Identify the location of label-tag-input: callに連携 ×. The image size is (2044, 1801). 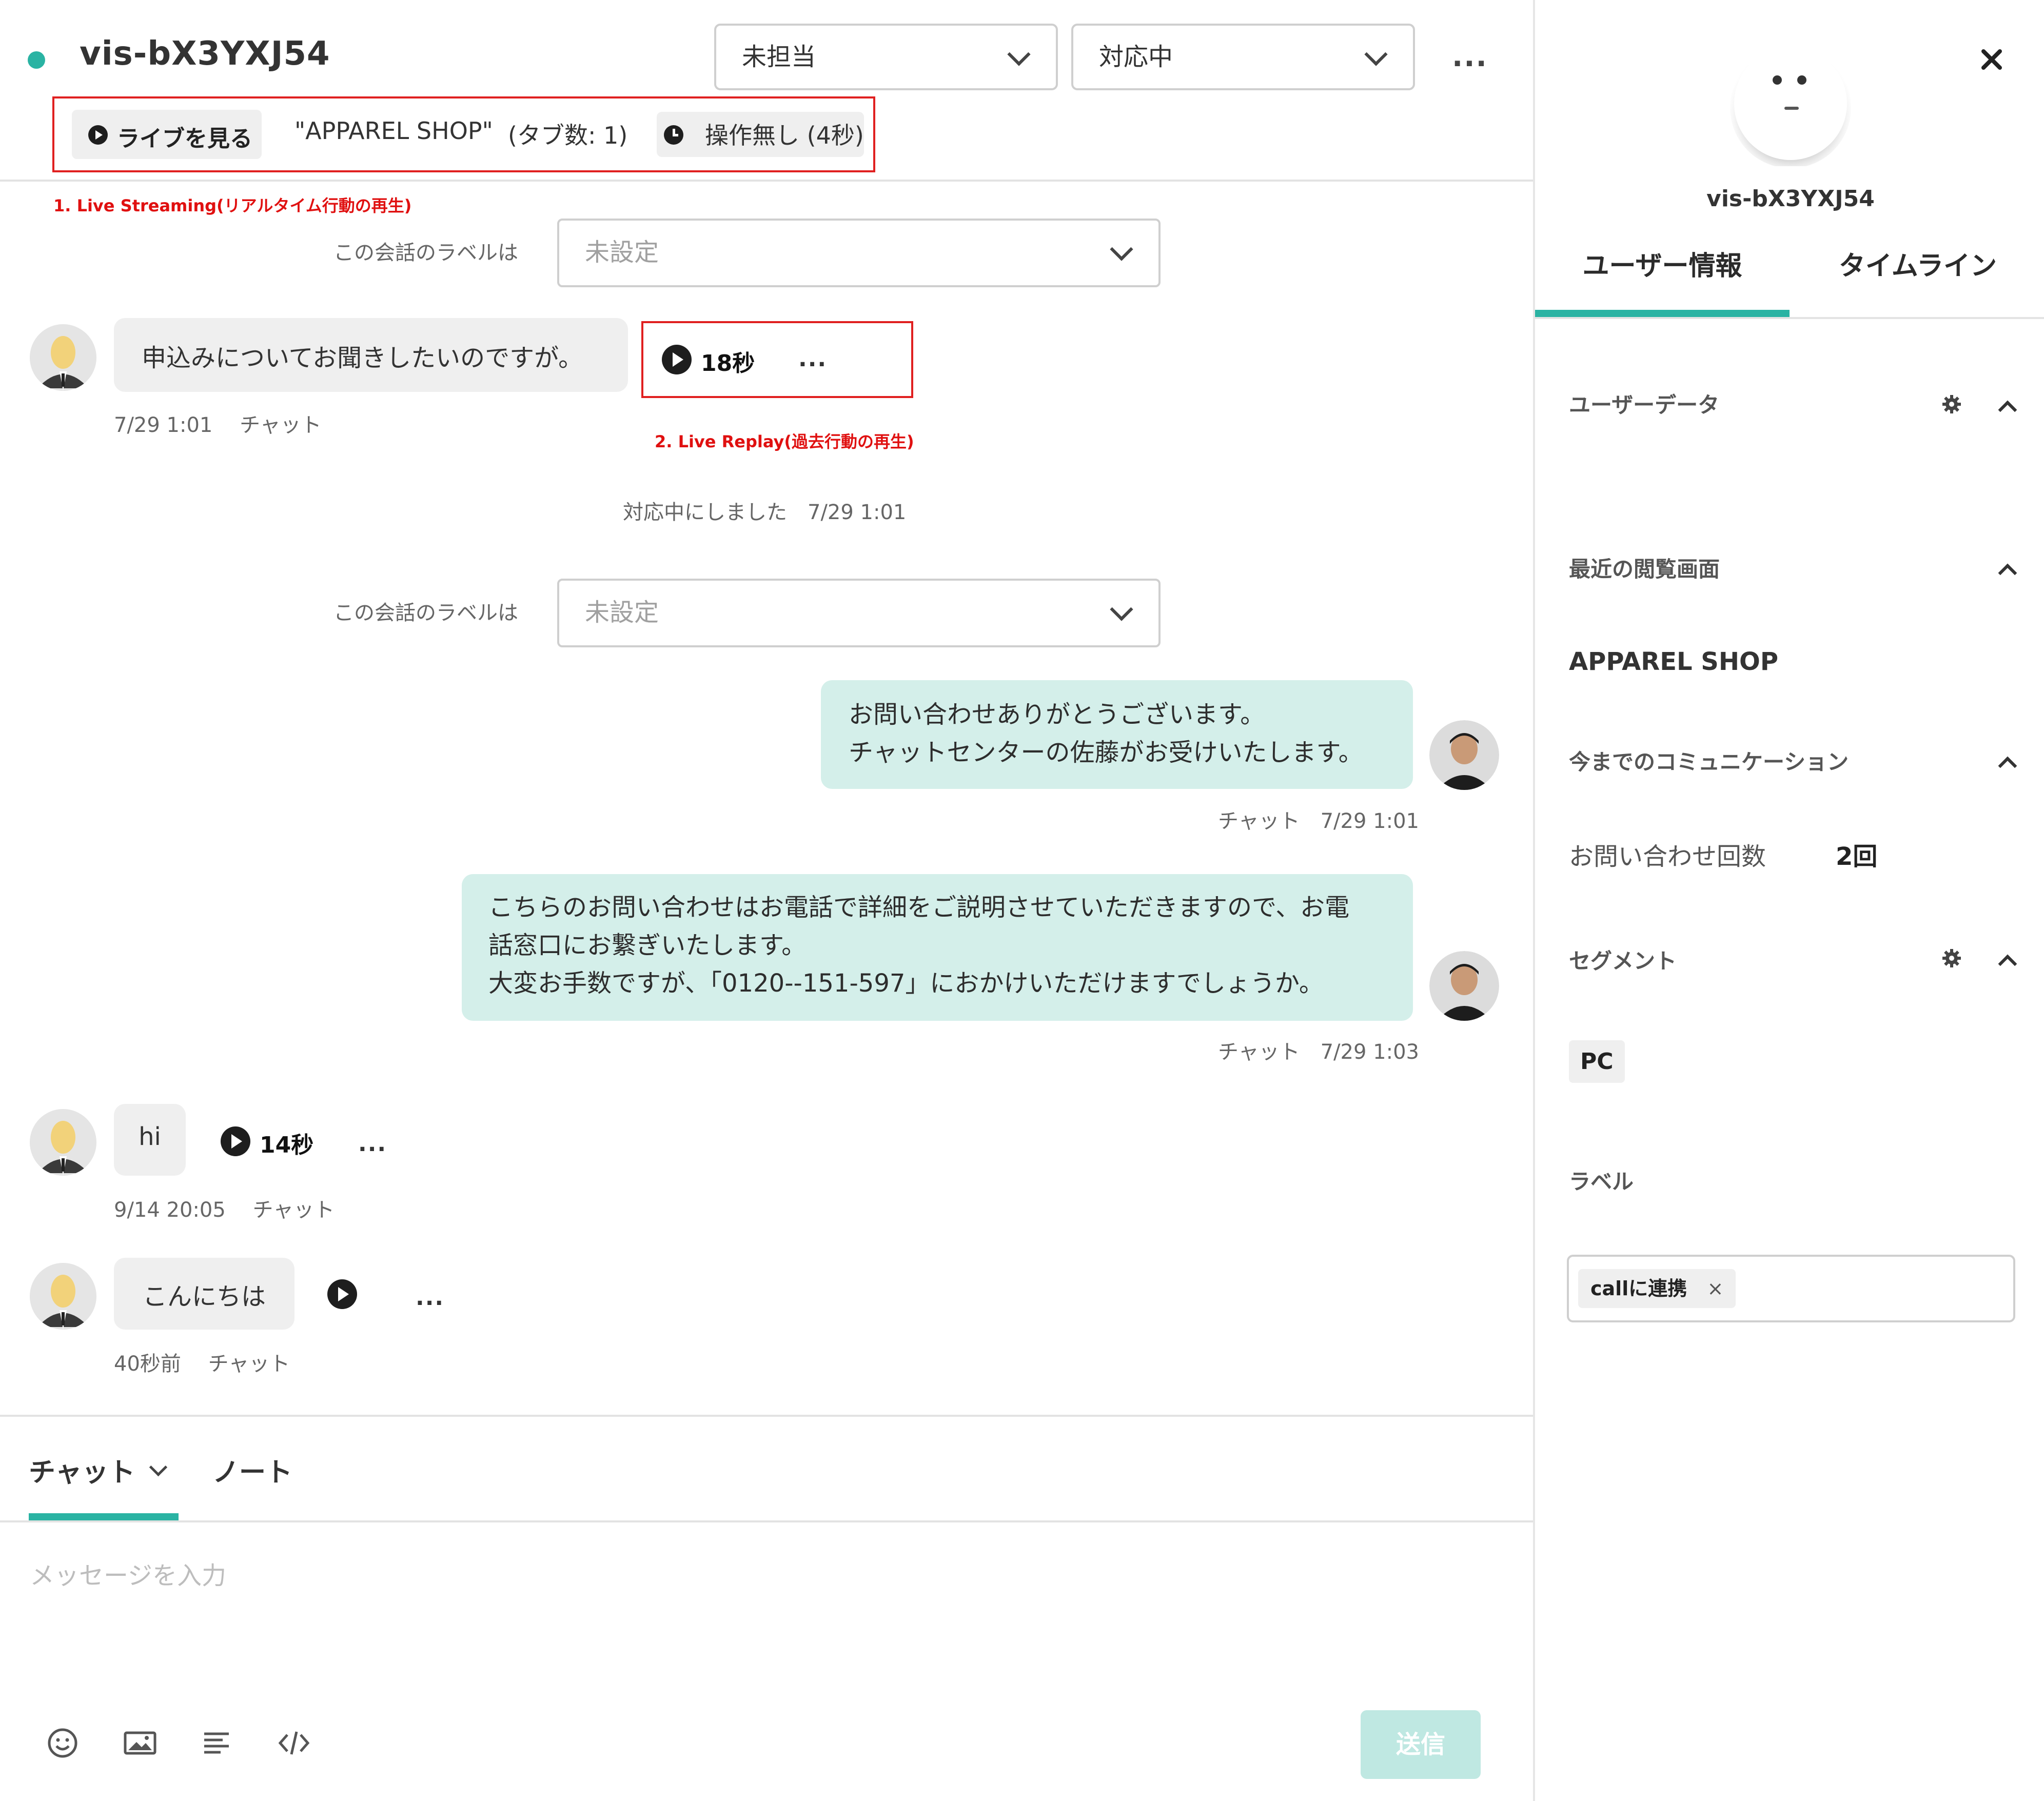
(1791, 1288).